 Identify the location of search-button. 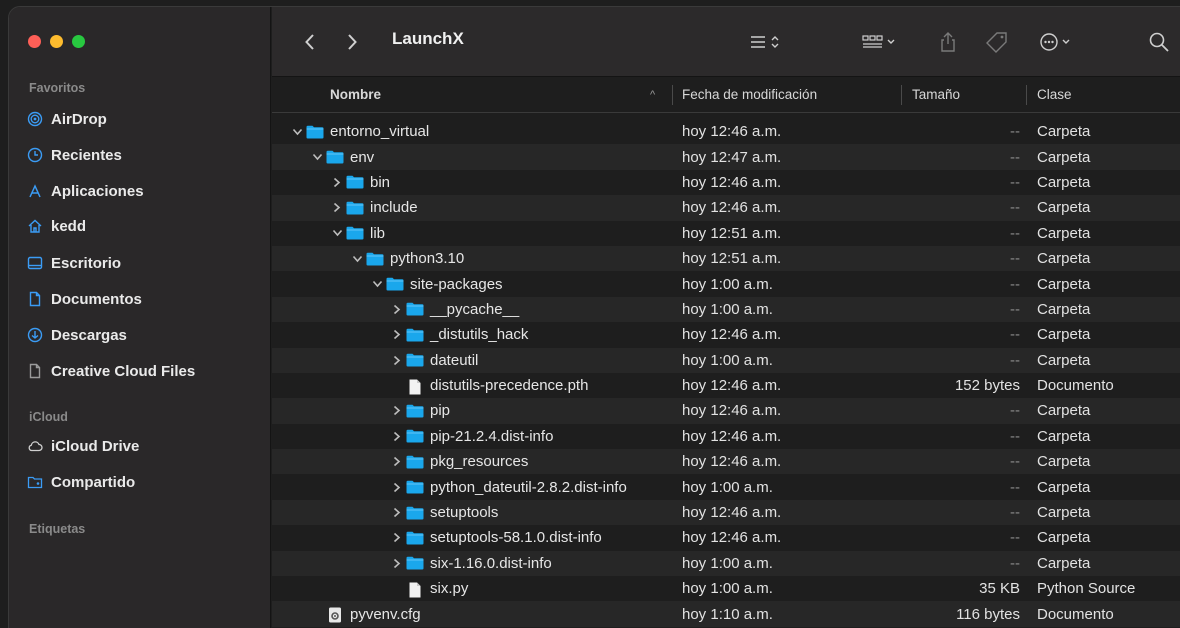
(1159, 42).